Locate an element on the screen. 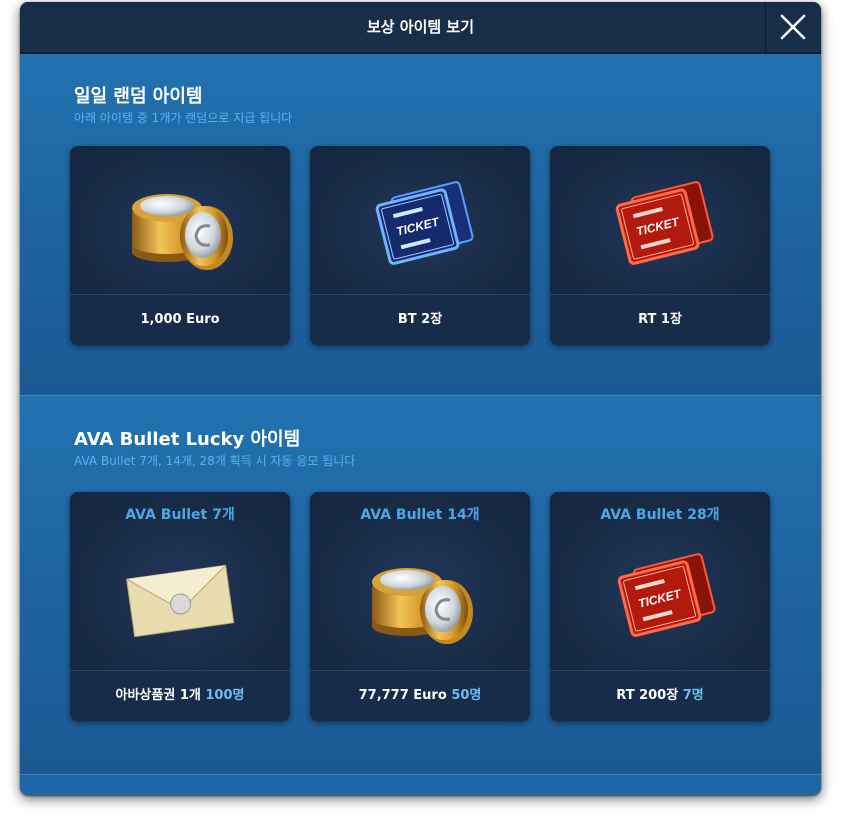 This screenshot has height=816, width=841. daily-item-card-rt: TICKET RT 1장 is located at coordinates (660, 245).